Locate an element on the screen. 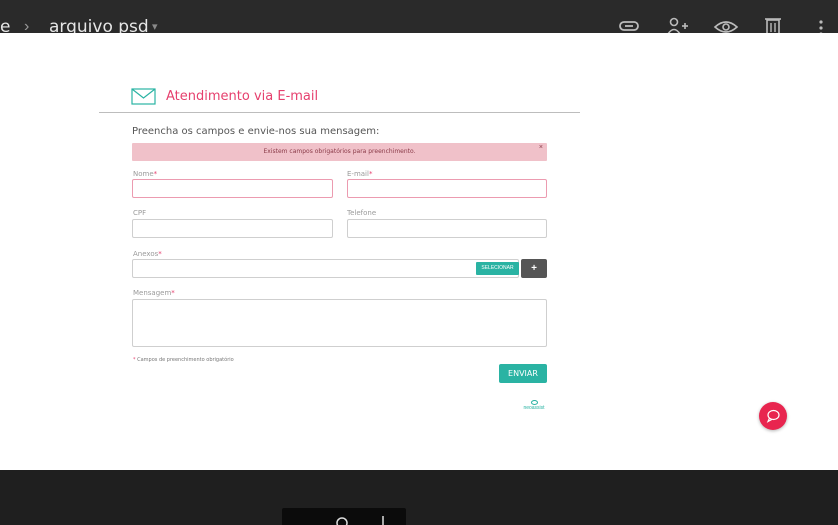 This screenshot has height=525, width=838. send-button: ENVIAR is located at coordinates (523, 373).